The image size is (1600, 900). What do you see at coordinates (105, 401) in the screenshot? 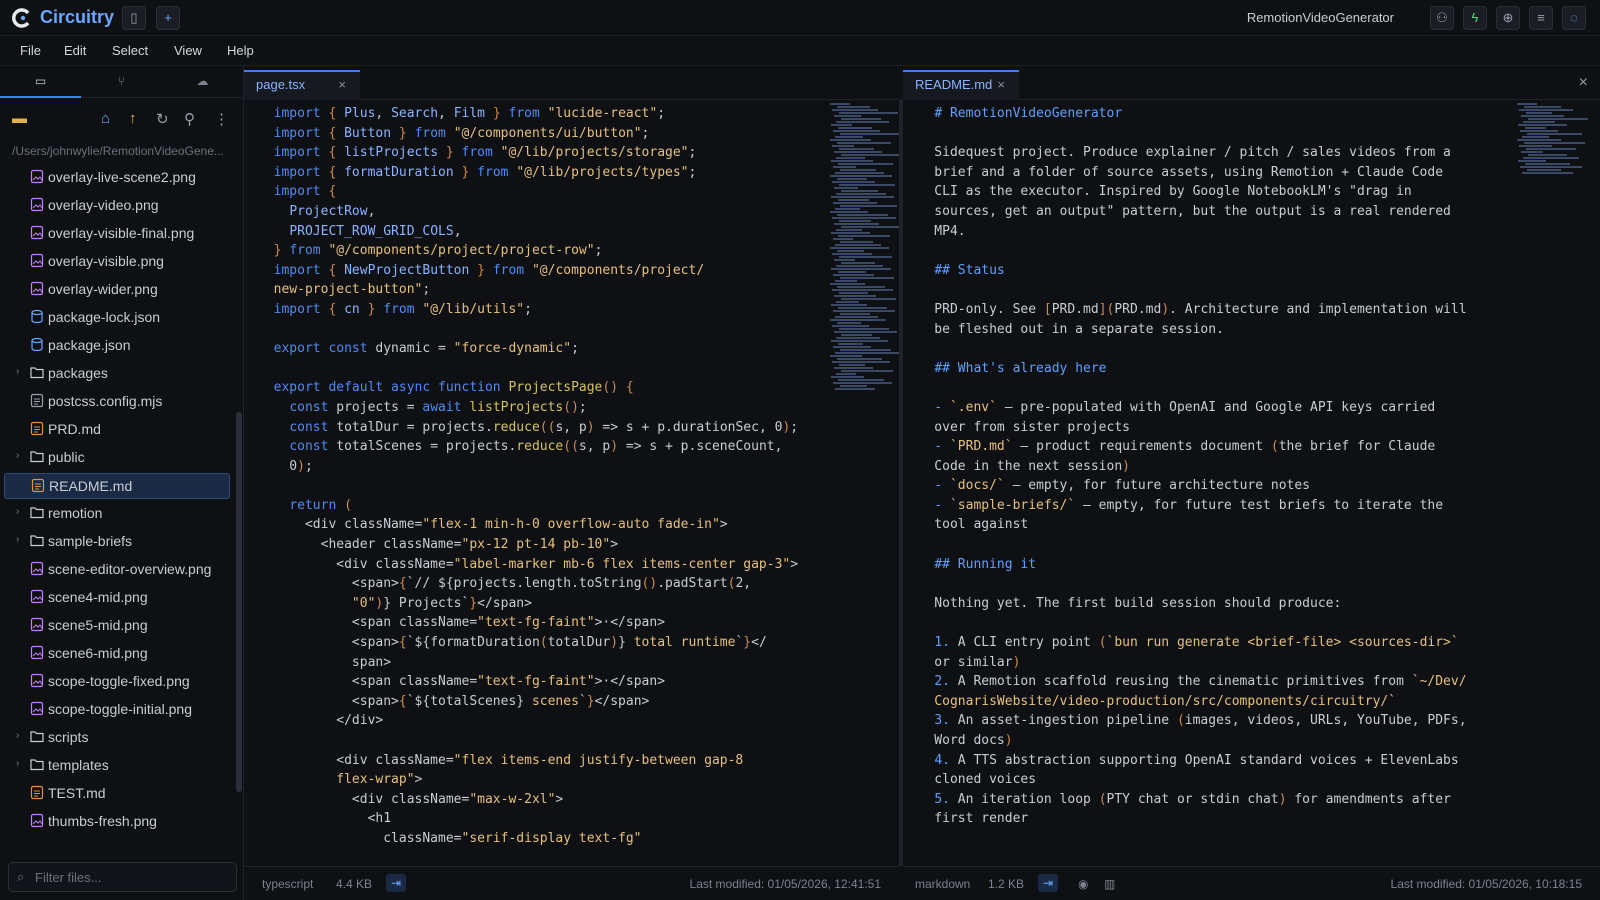
I see `file-name: postcss.config.mjs` at bounding box center [105, 401].